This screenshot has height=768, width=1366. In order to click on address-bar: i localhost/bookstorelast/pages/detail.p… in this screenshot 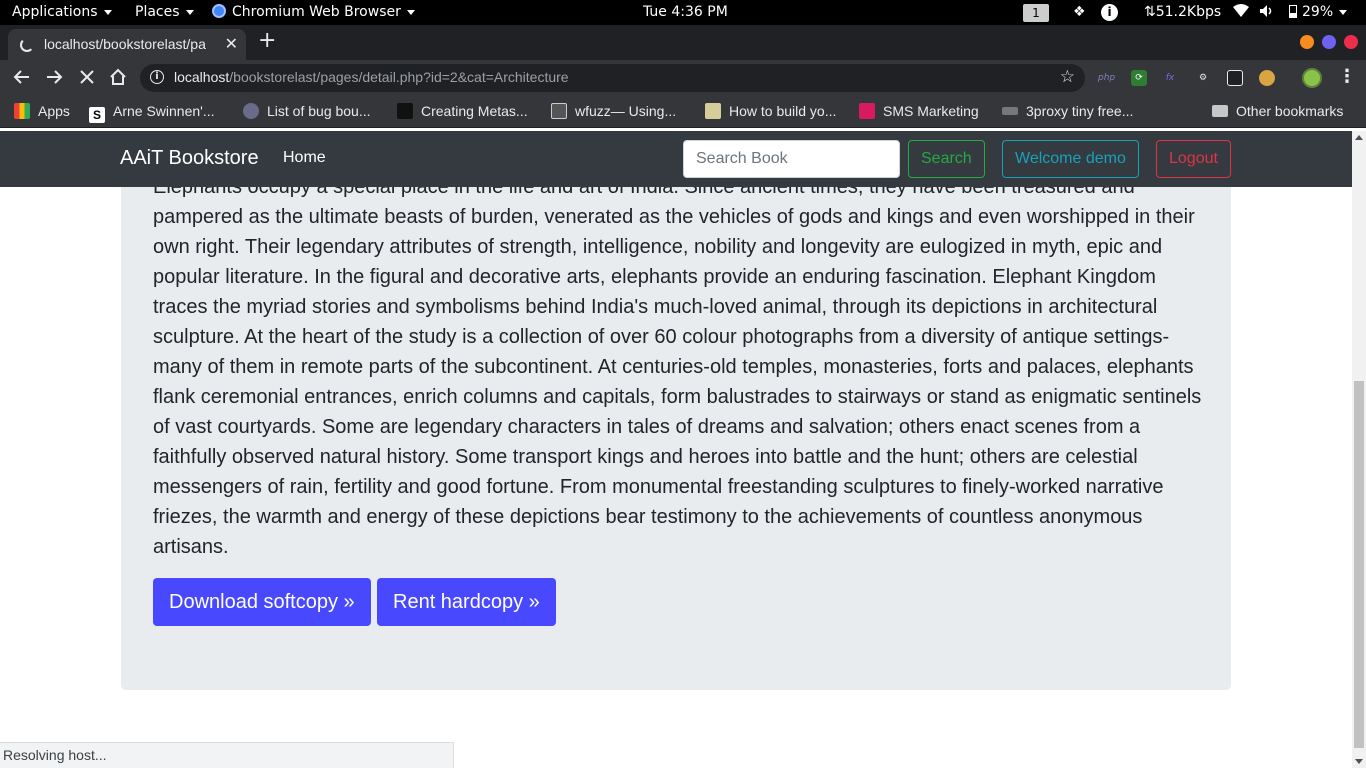, I will do `click(612, 78)`.